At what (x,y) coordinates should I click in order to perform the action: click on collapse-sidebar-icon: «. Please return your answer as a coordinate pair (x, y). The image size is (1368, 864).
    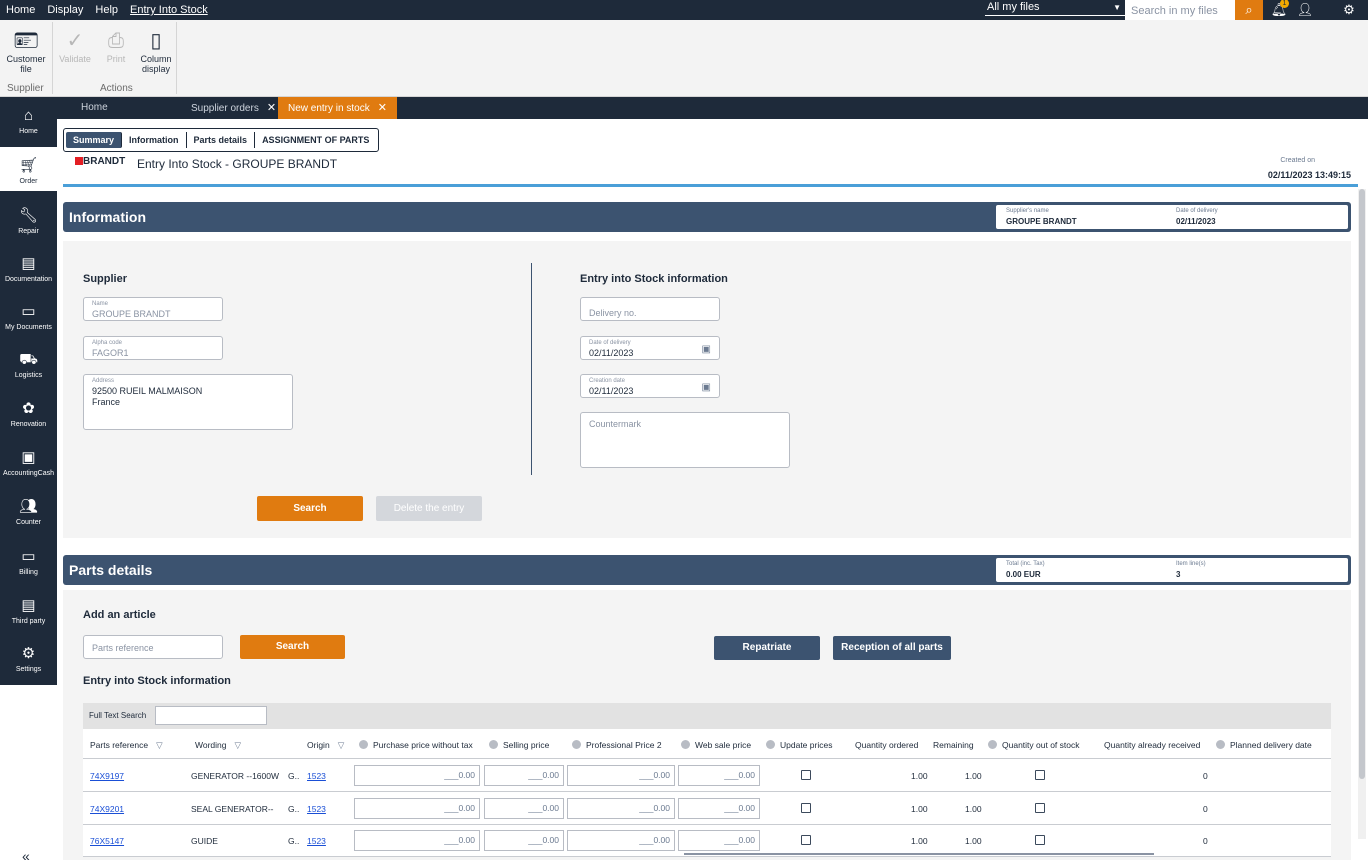
    Looking at the image, I should click on (26, 856).